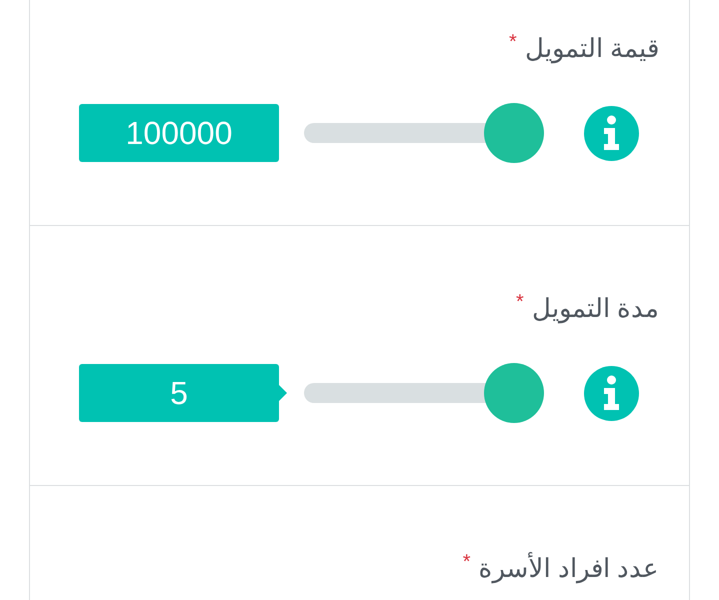 Image resolution: width=719 pixels, height=600 pixels. Describe the element at coordinates (283, 393) in the screenshot. I see `pointer-arrow` at that location.